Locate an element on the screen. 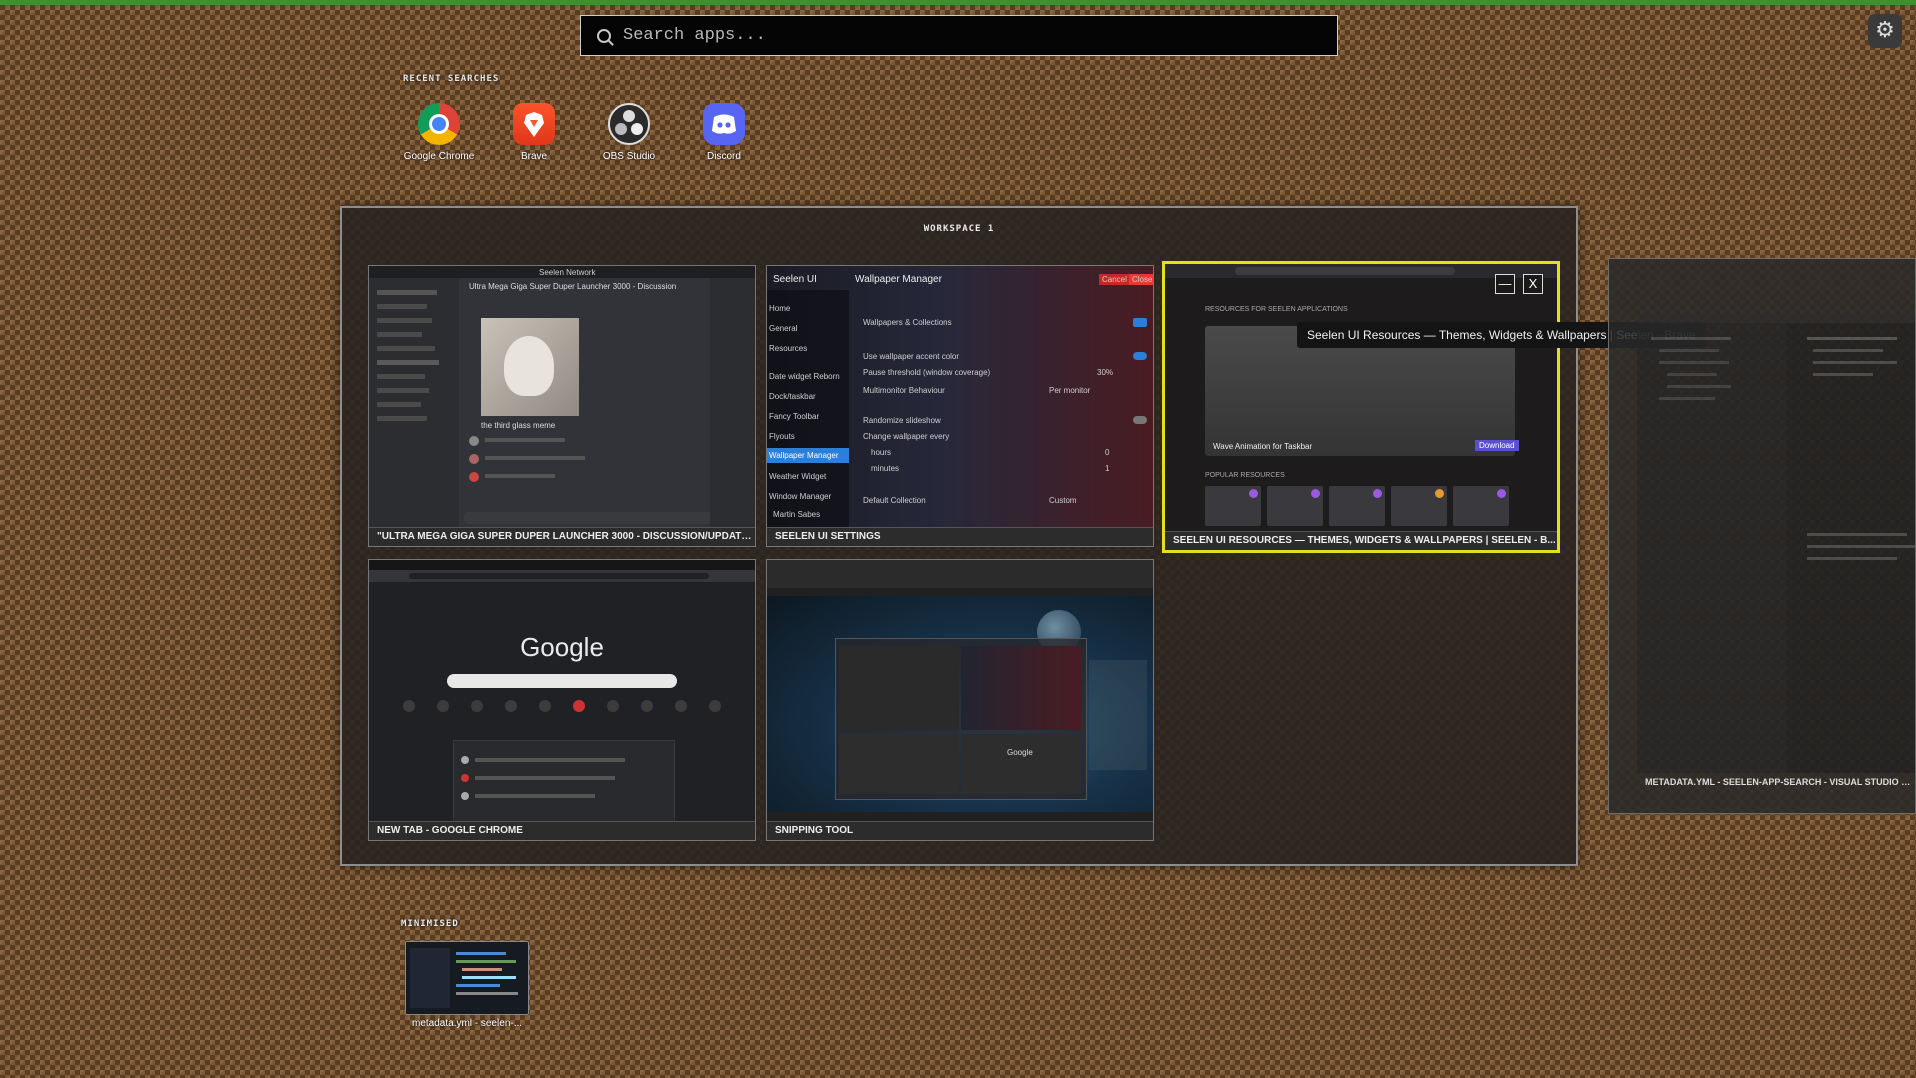 The width and height of the screenshot is (1916, 1078). preview-nav-item: Date widget Reborn is located at coordinates (804, 376).